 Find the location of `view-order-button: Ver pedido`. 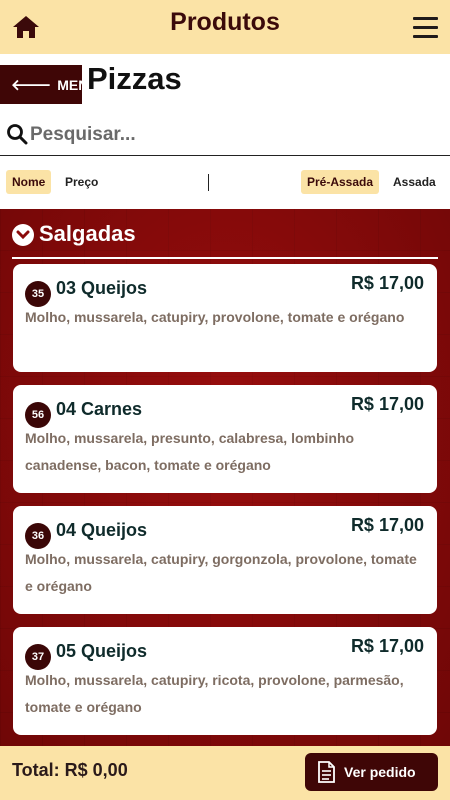

view-order-button: Ver pedido is located at coordinates (371, 772).